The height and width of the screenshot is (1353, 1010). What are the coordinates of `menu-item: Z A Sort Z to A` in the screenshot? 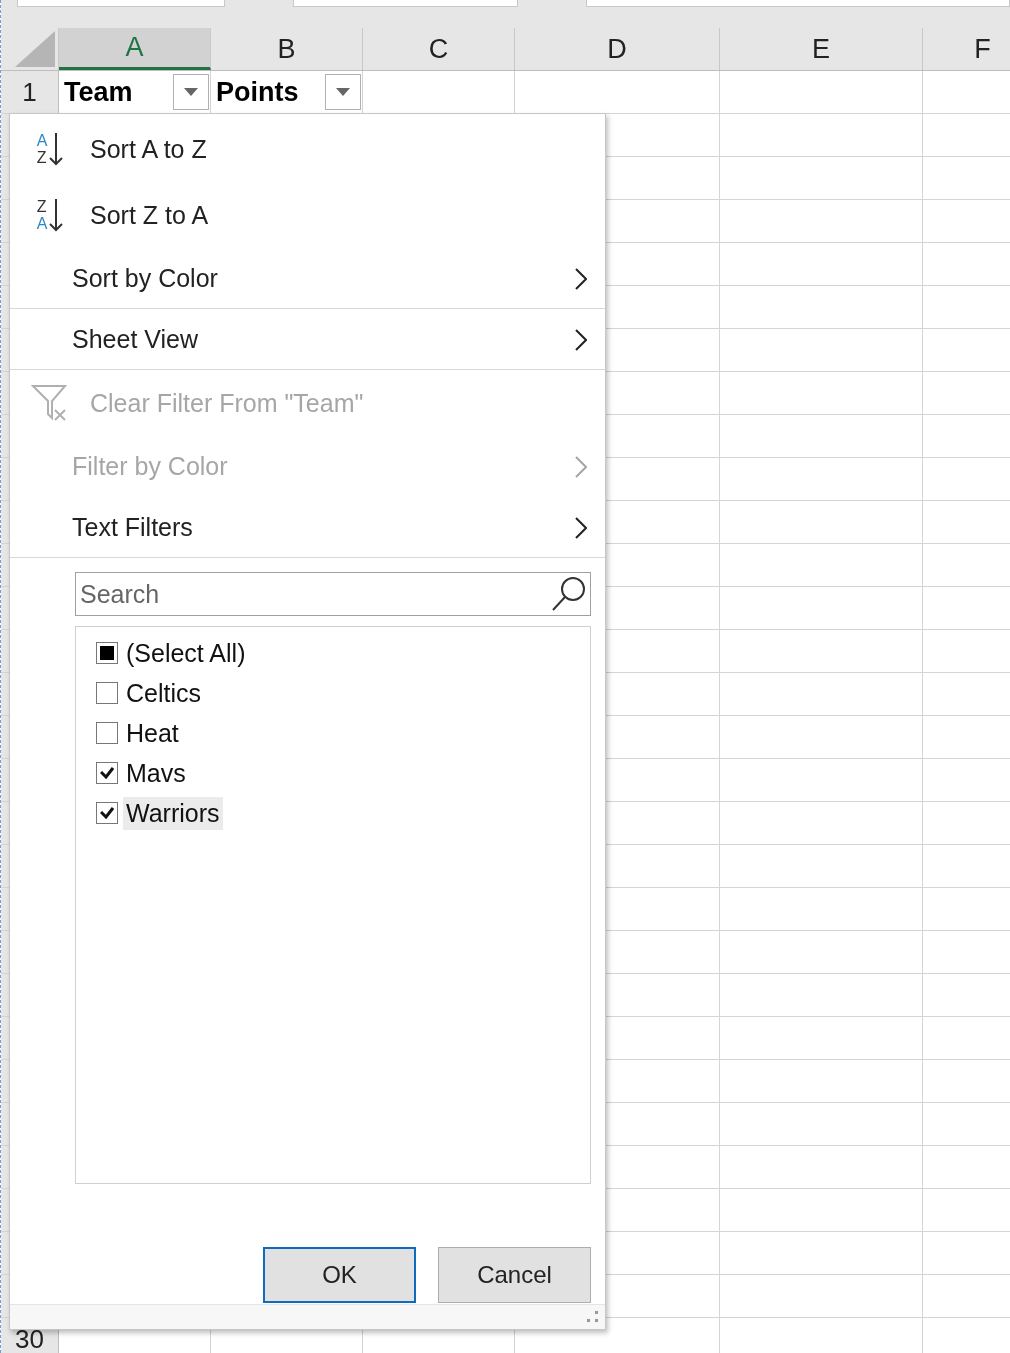 It's located at (307, 215).